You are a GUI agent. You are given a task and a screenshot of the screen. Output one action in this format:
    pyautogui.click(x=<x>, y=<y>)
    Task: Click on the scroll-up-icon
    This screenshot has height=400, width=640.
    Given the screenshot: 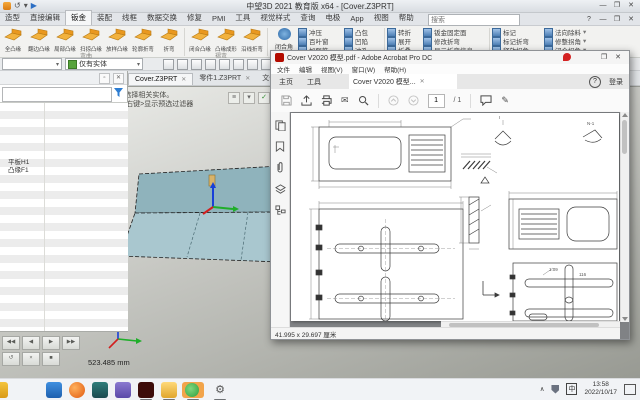 What is the action you would take?
    pyautogui.click(x=625, y=115)
    